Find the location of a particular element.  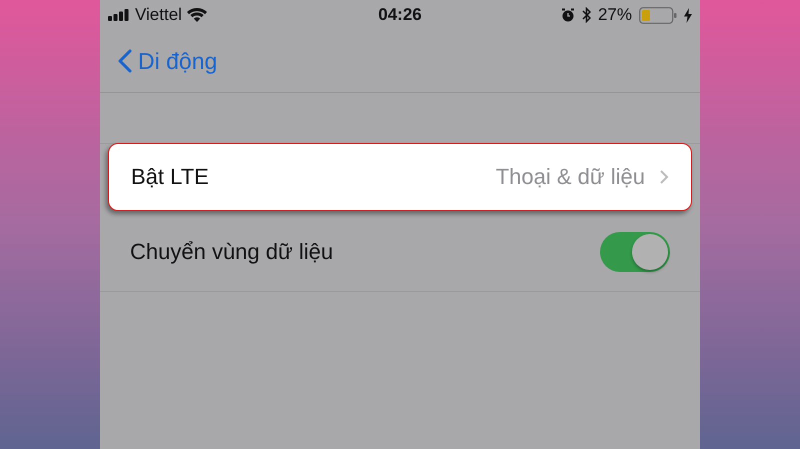

status-time: 04:26 is located at coordinates (400, 15).